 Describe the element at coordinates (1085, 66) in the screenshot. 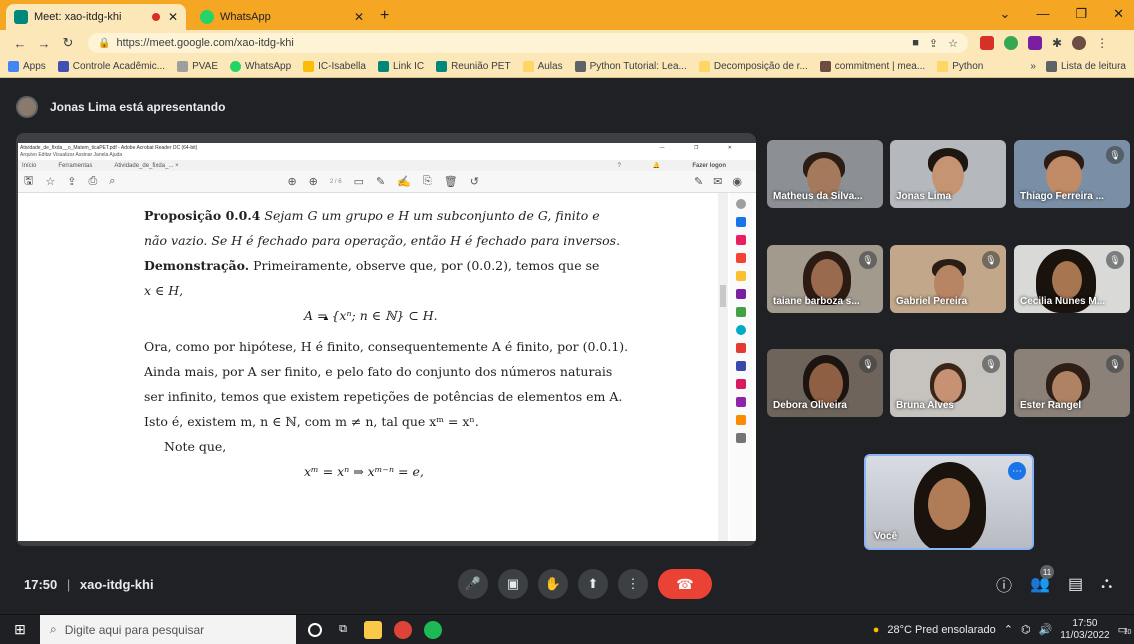

I see `reading-list-button: Lista de leitura` at that location.